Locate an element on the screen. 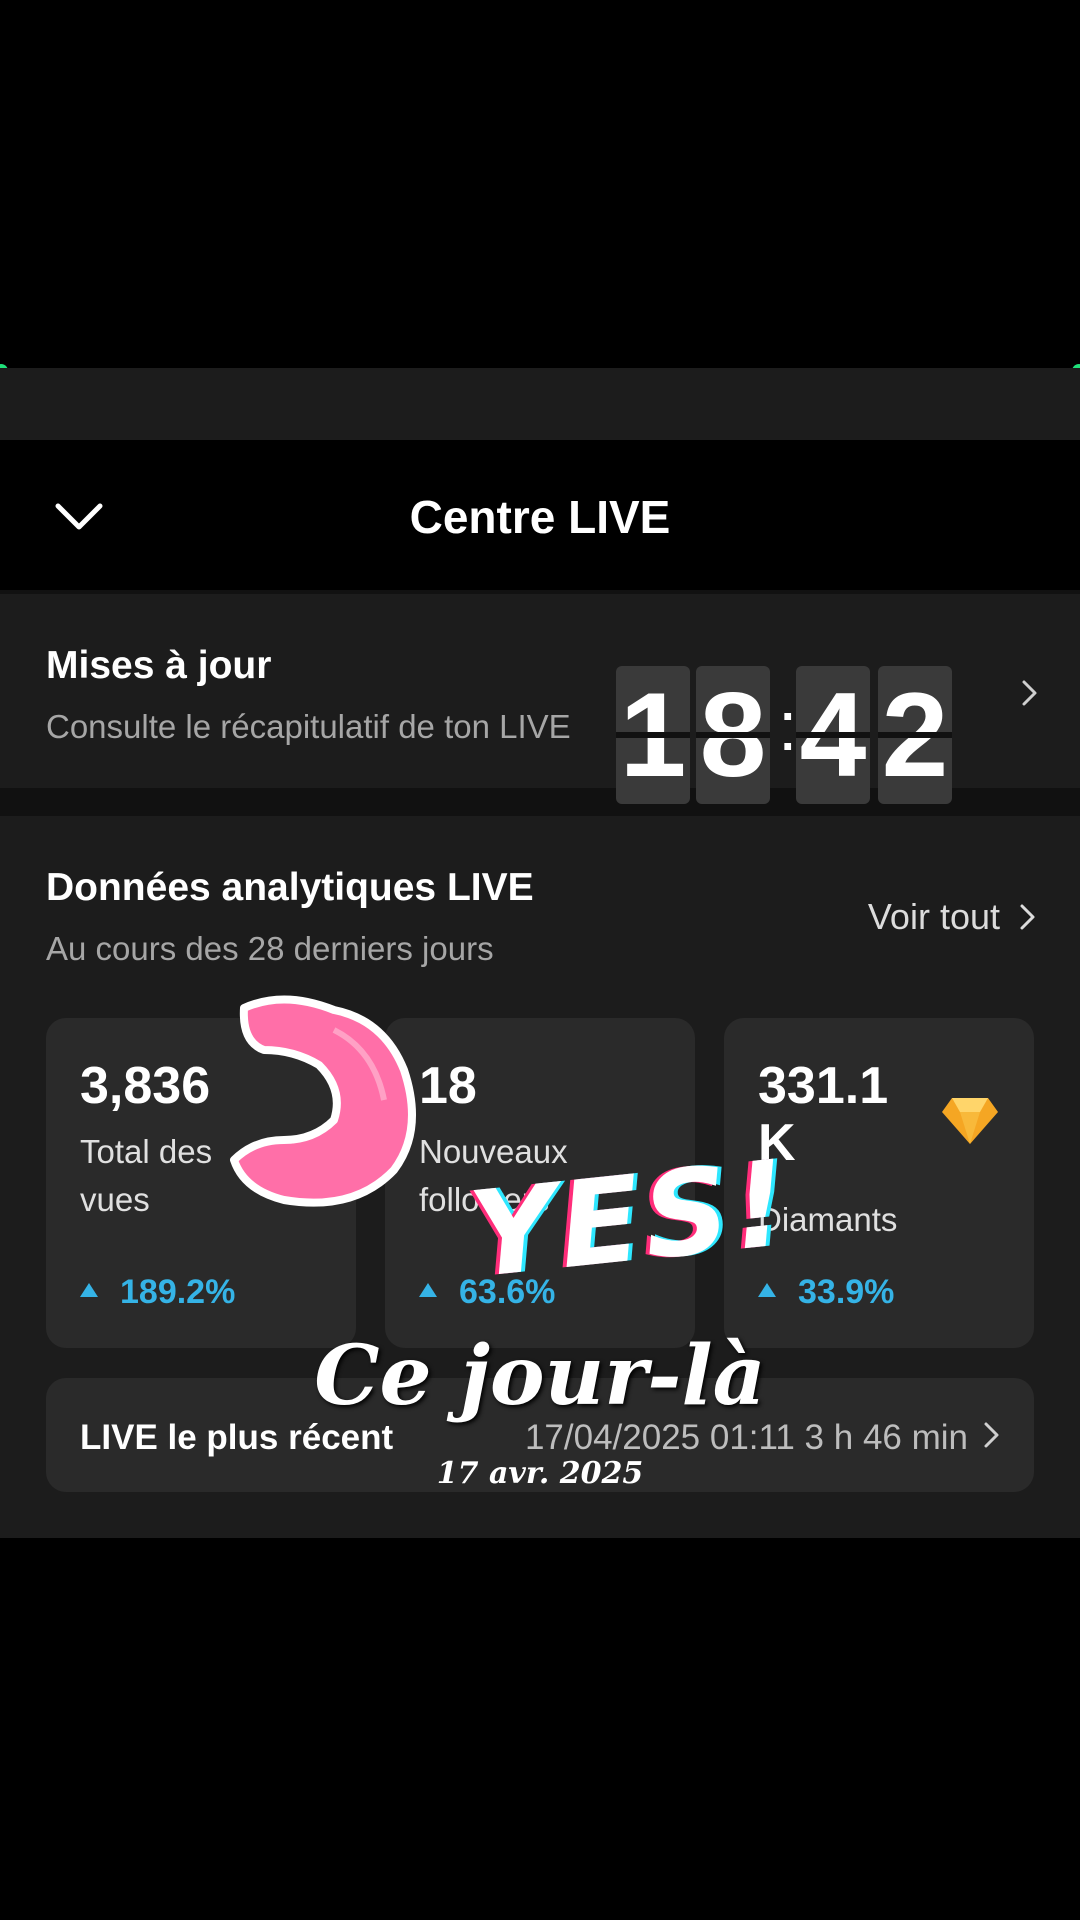 The image size is (1080, 1920). stat-delta: 189.2% is located at coordinates (157, 1292).